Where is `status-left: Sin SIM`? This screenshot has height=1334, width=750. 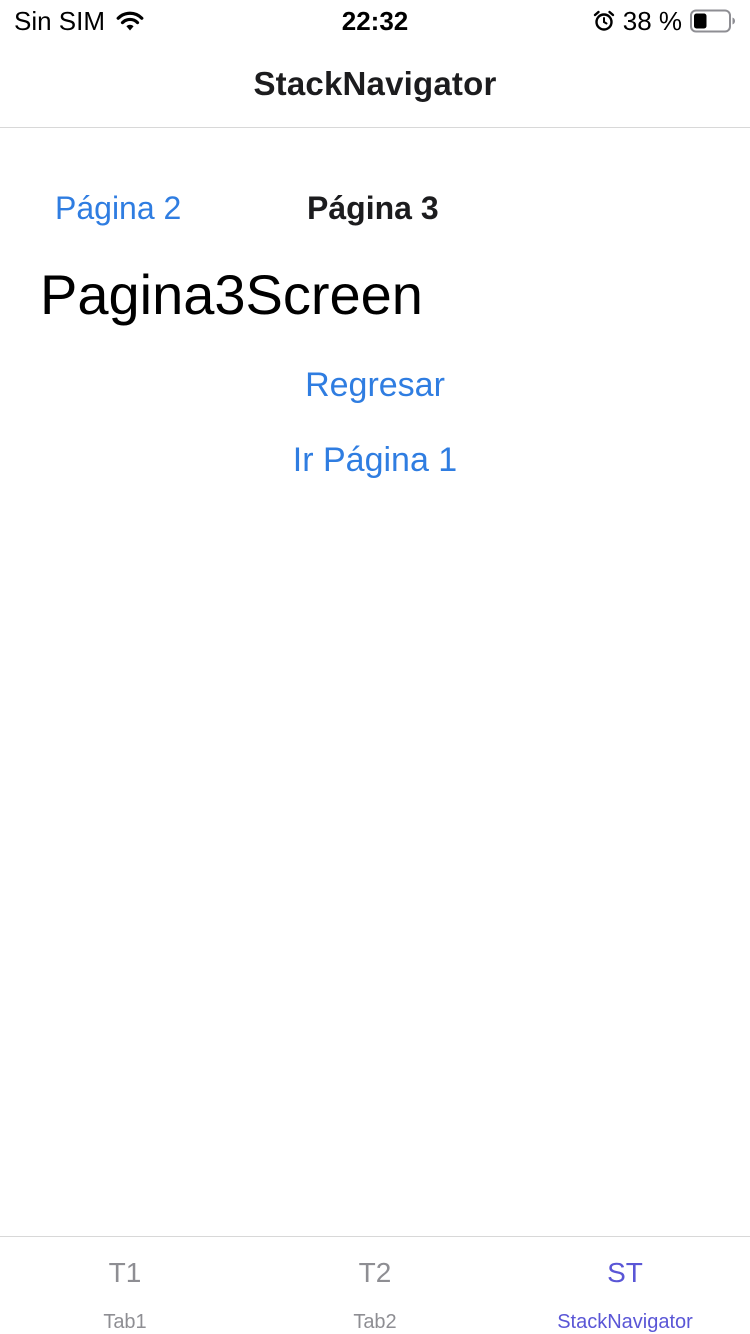 status-left: Sin SIM is located at coordinates (79, 21).